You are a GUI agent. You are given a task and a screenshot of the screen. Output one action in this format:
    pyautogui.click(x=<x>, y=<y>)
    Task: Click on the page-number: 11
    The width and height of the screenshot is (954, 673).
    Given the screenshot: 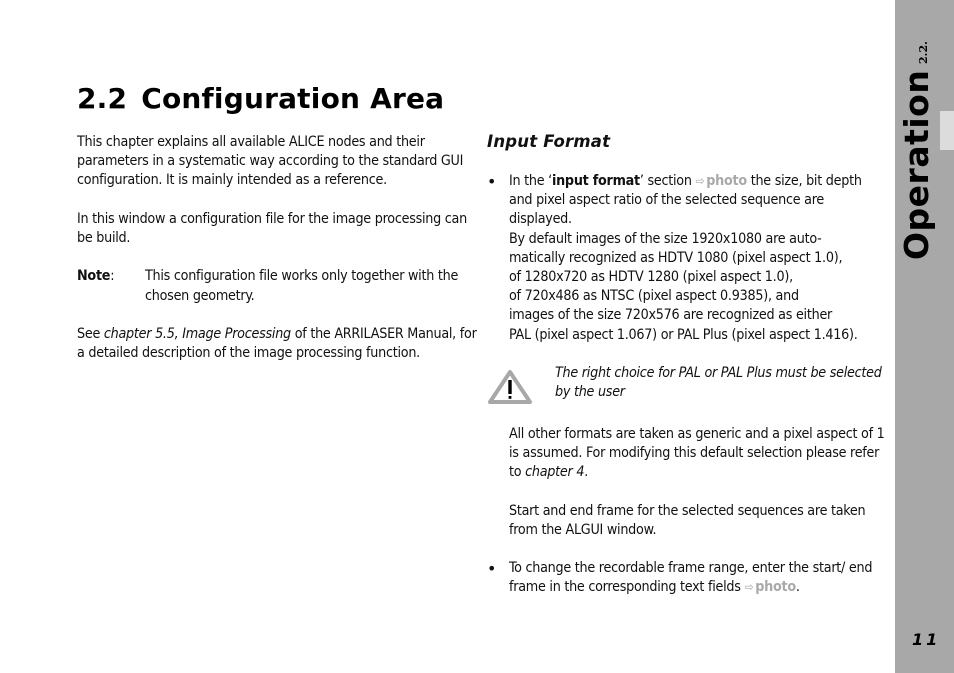 What is the action you would take?
    pyautogui.click(x=926, y=639)
    